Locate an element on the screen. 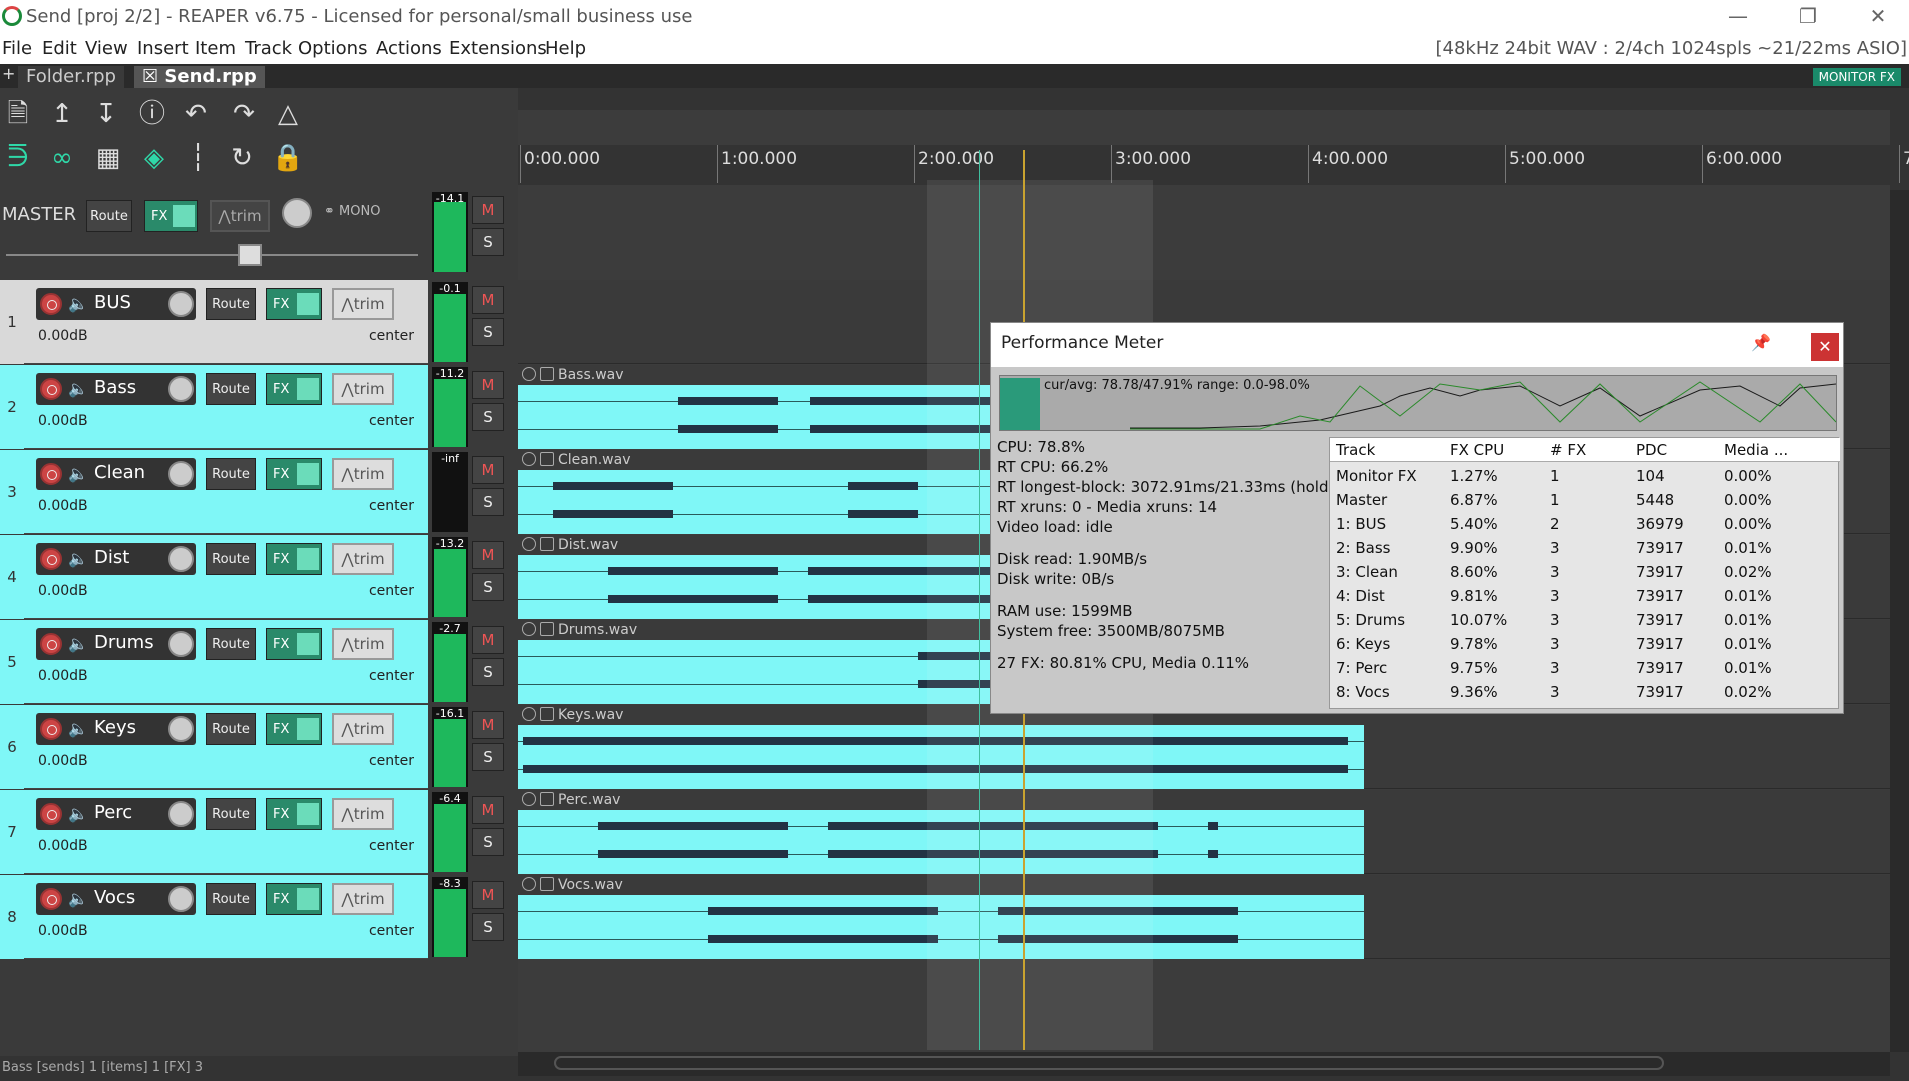 The height and width of the screenshot is (1081, 1909). track-number: 6 is located at coordinates (12, 747).